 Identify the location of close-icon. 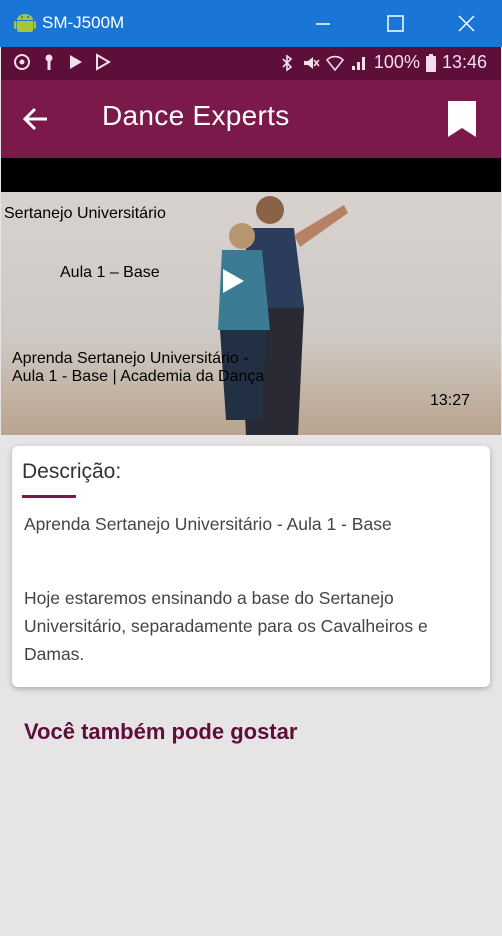
(466, 23).